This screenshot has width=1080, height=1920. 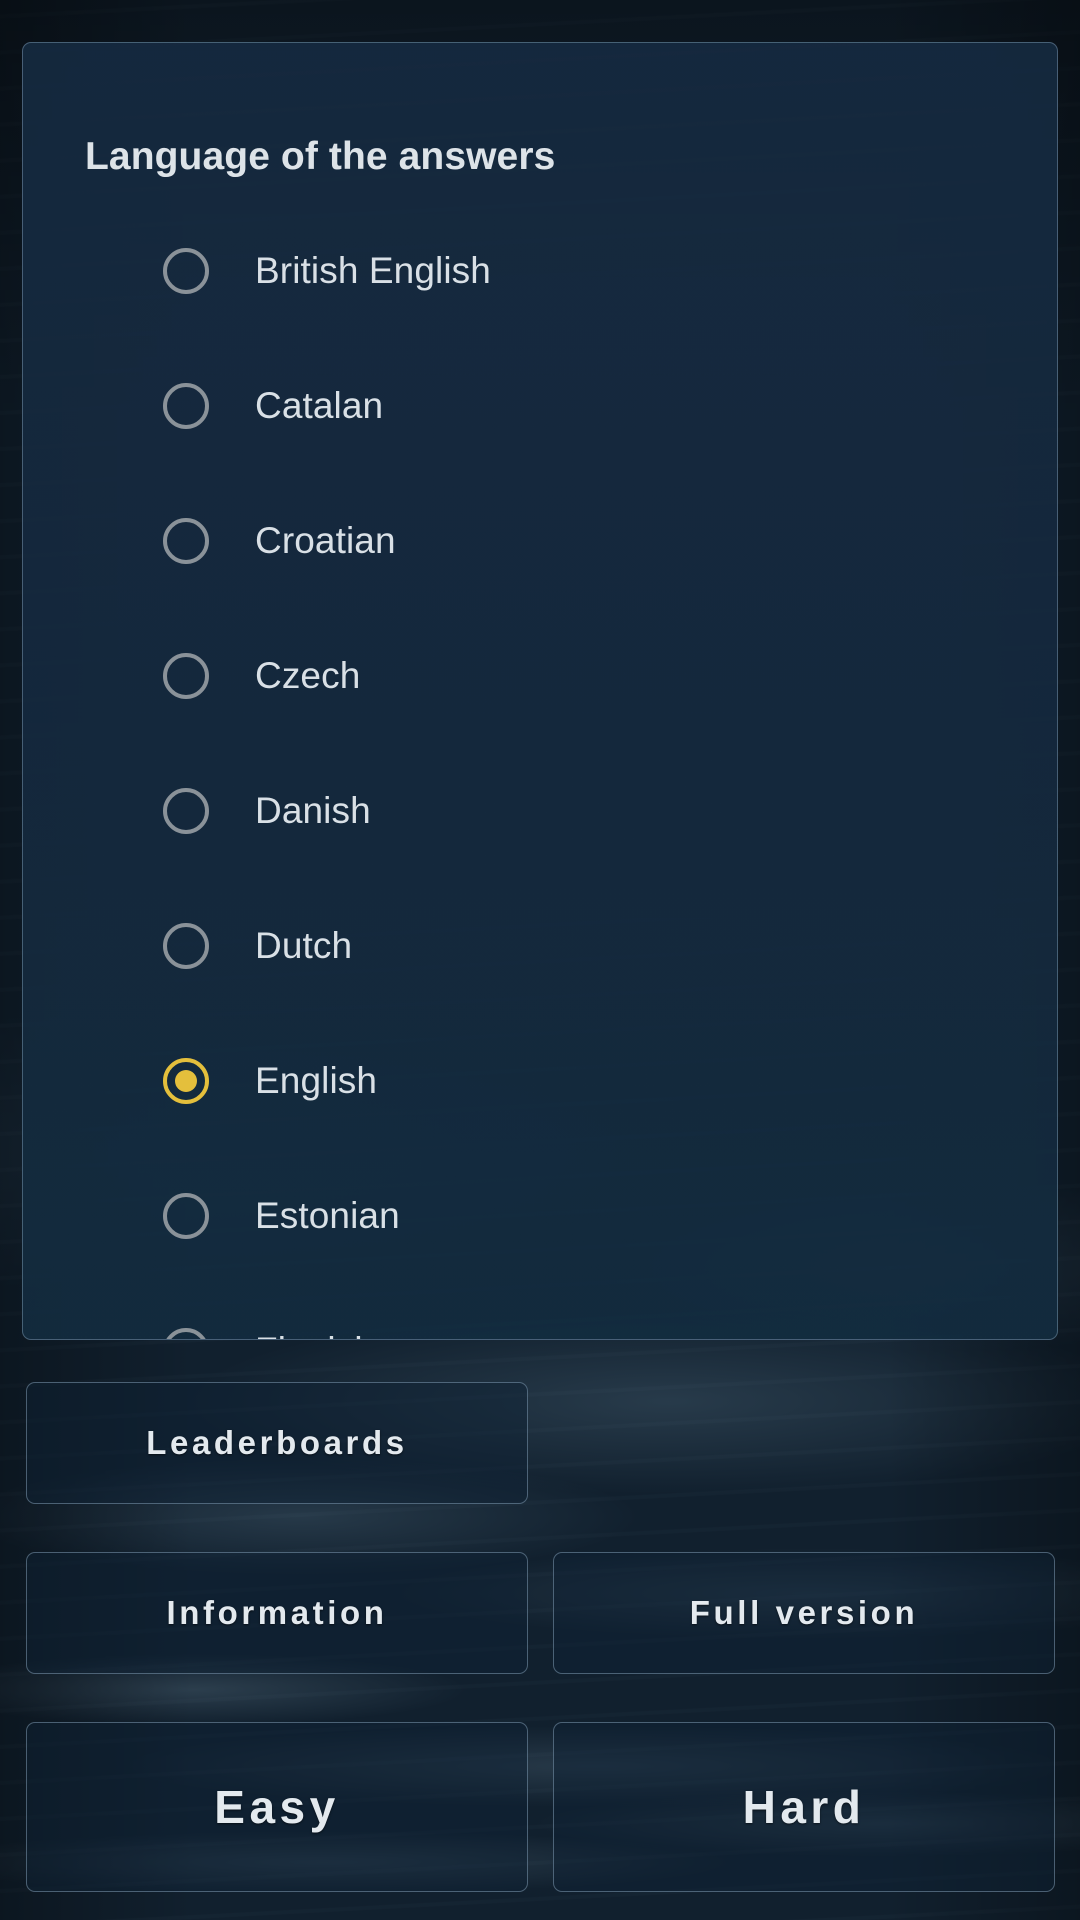 I want to click on language-option-dutch: Dutch, so click(x=540, y=945).